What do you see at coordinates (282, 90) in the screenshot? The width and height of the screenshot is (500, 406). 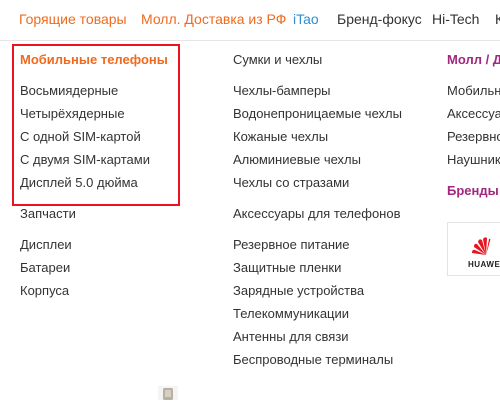 I see `link-bumper-cases: Чехлы-бамперы` at bounding box center [282, 90].